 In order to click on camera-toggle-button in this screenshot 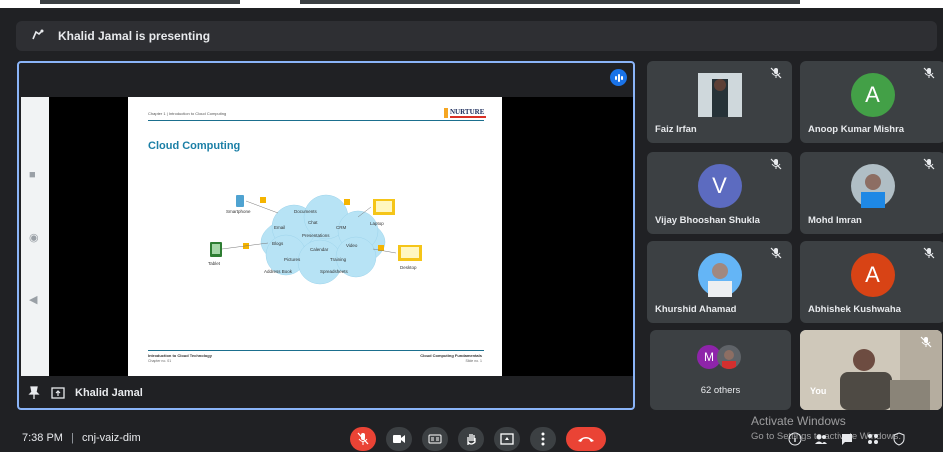, I will do `click(399, 439)`.